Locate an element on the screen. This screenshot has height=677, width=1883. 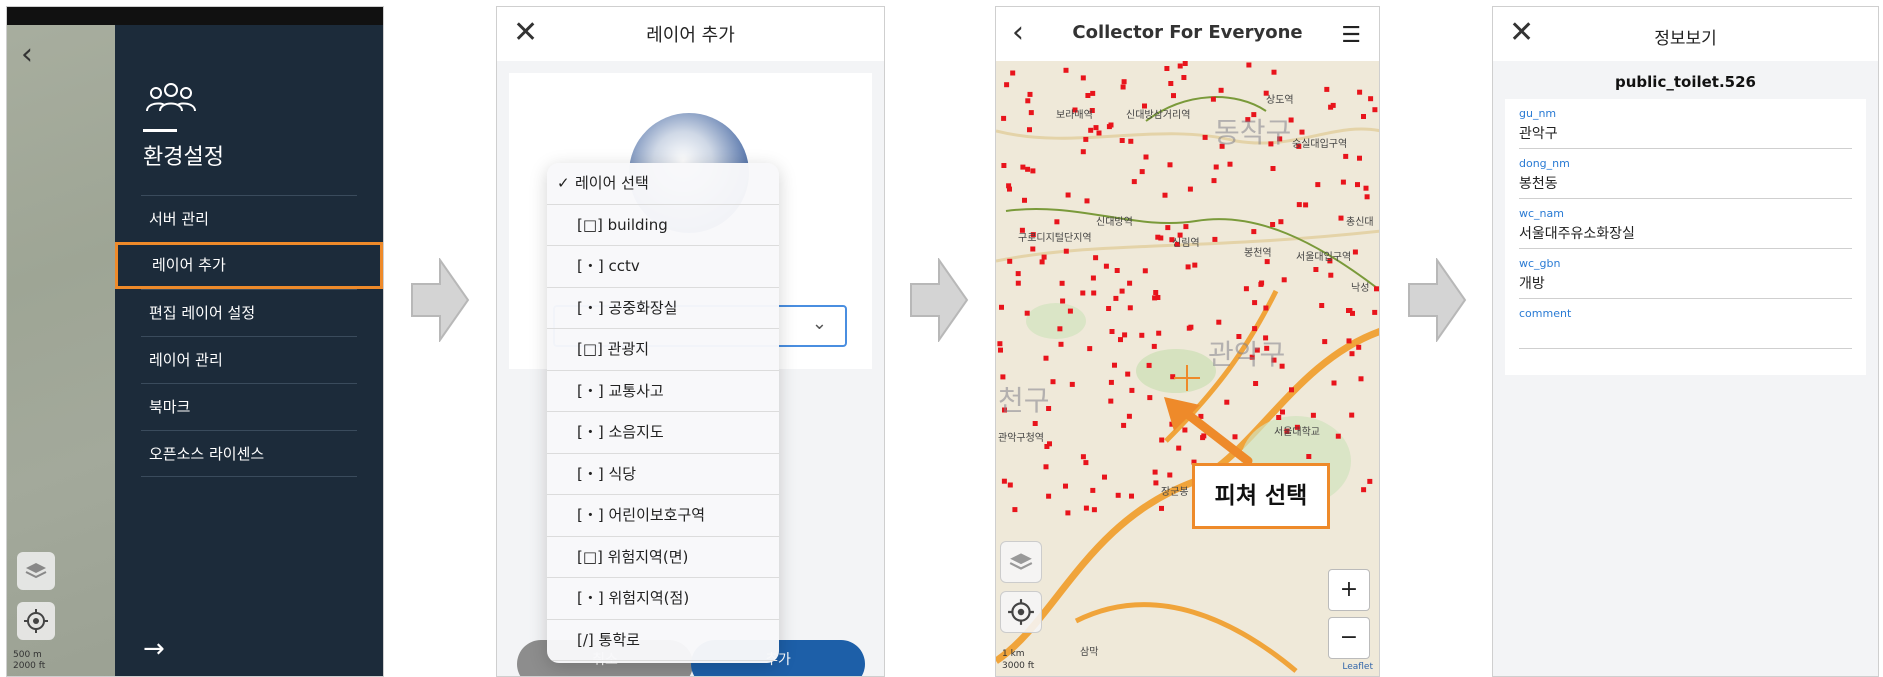
attribute-value: 관악구 is located at coordinates (1538, 133).